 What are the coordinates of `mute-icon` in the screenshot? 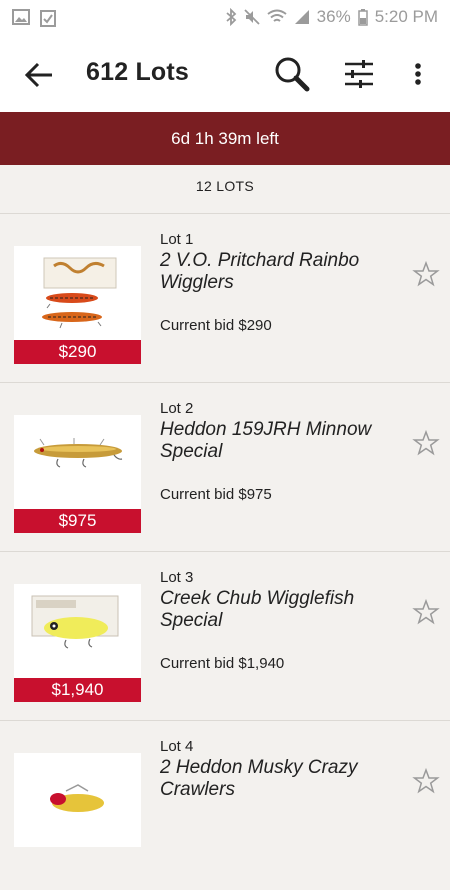 It's located at (252, 17).